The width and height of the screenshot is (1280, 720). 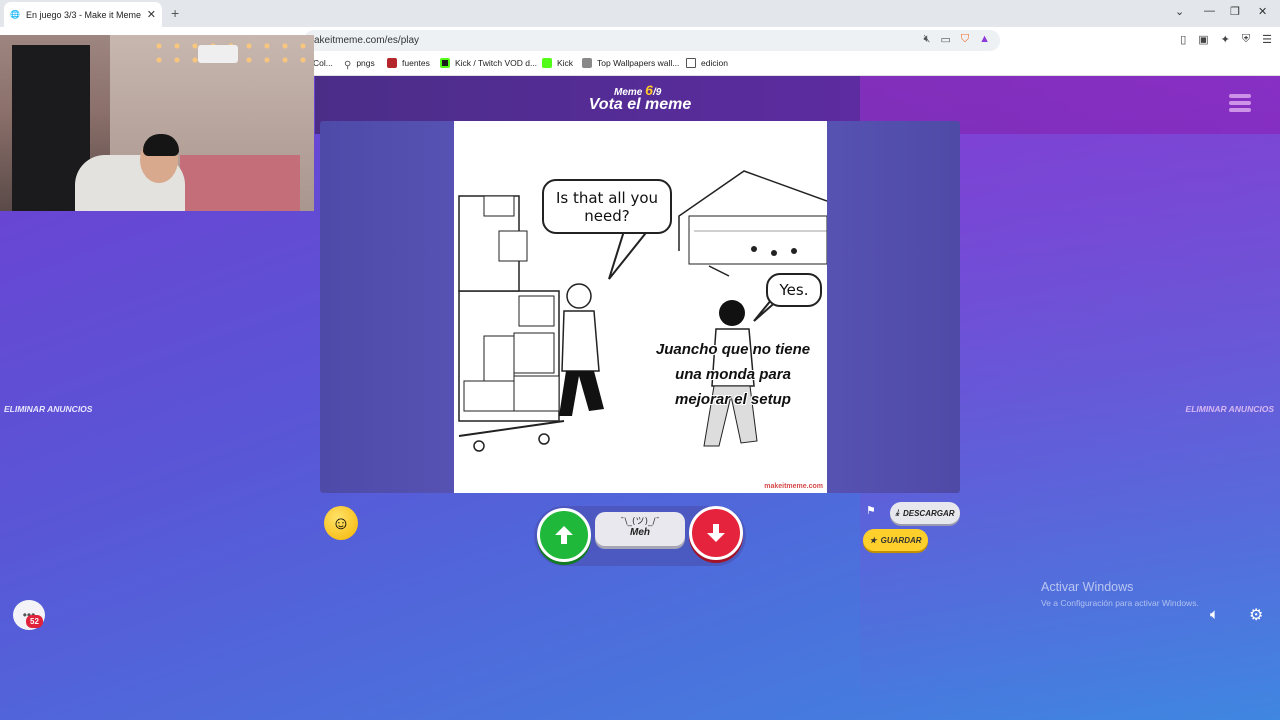 I want to click on smiley-icon: ☺, so click(x=341, y=522).